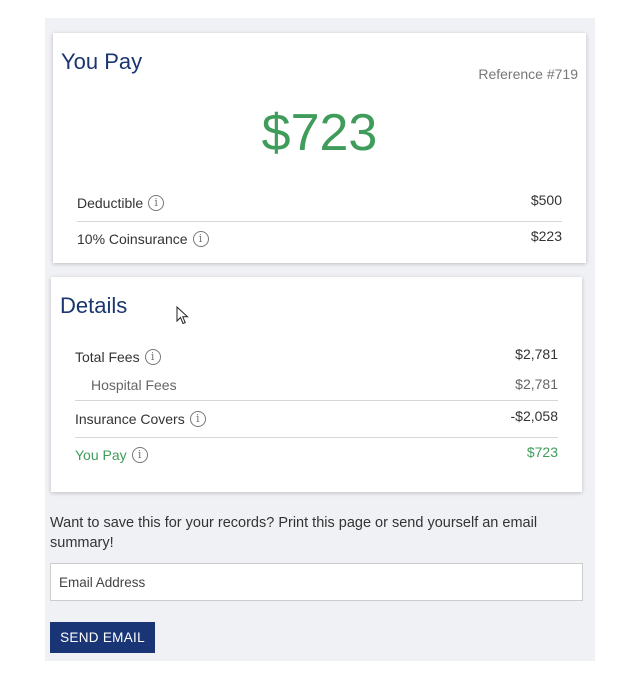 This screenshot has height=700, width=640. I want to click on insurance-covers-label: Insurance Covers, so click(130, 419).